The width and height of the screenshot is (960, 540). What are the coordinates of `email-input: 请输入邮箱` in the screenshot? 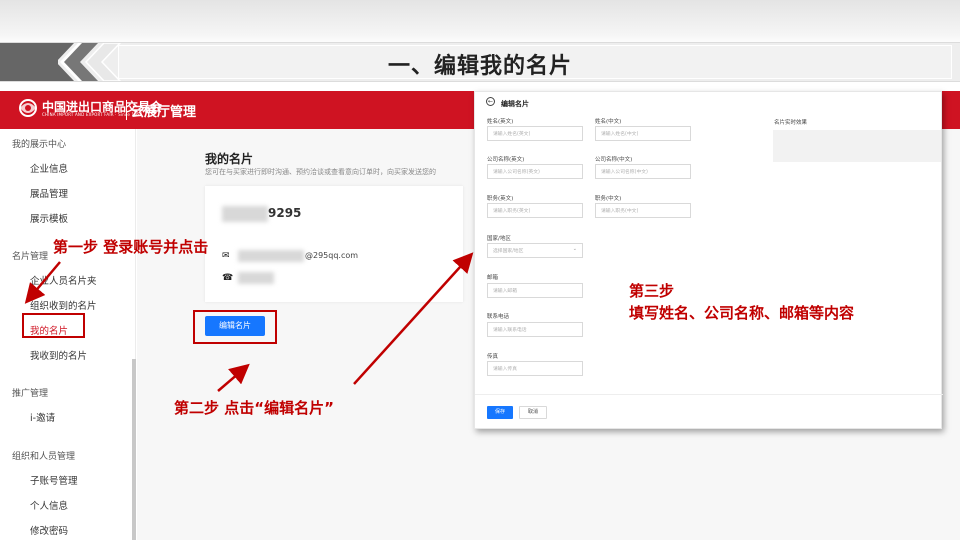 It's located at (535, 290).